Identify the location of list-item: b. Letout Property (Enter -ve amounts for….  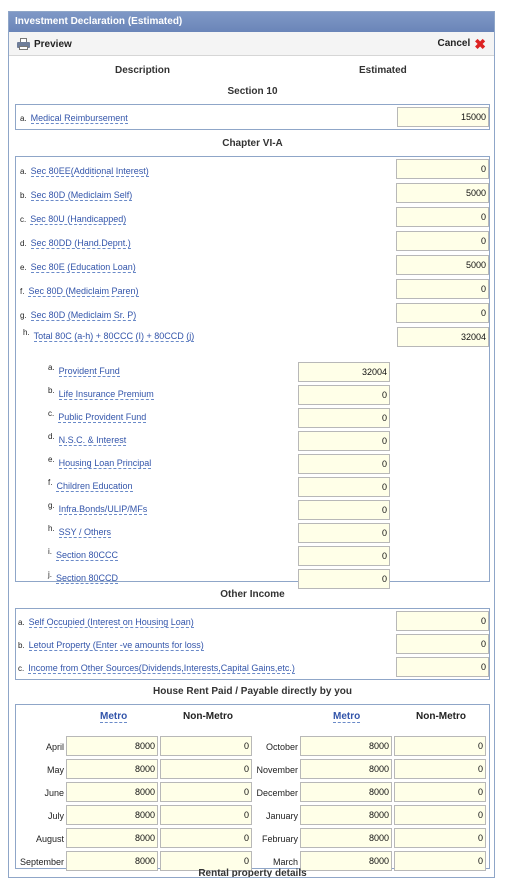
(111, 645).